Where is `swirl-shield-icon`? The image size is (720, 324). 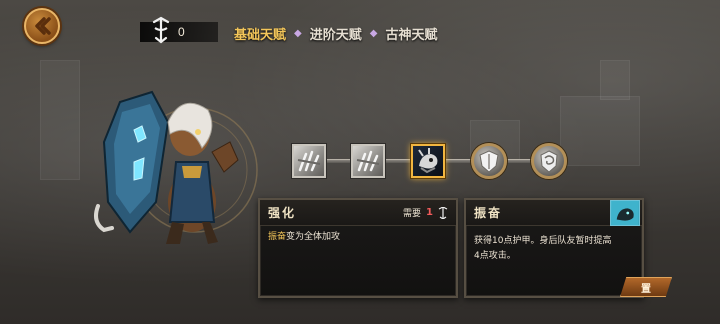
swirl-shield-icon is located at coordinates (549, 161).